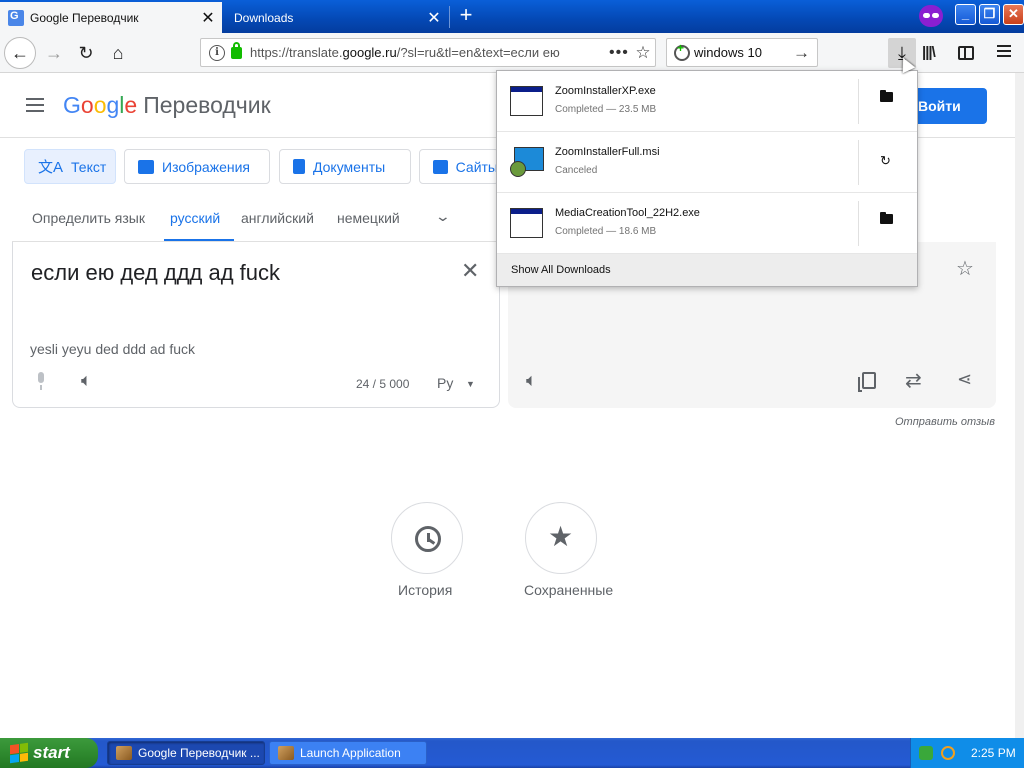 The image size is (1024, 768). What do you see at coordinates (1019, 405) in the screenshot?
I see `vertical-scrollbar` at bounding box center [1019, 405].